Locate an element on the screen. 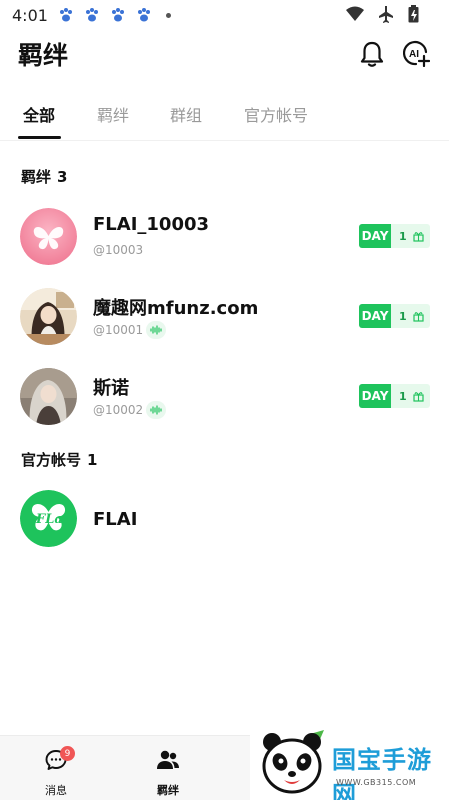 The height and width of the screenshot is (800, 449). ai-add-icon: AI is located at coordinates (416, 53).